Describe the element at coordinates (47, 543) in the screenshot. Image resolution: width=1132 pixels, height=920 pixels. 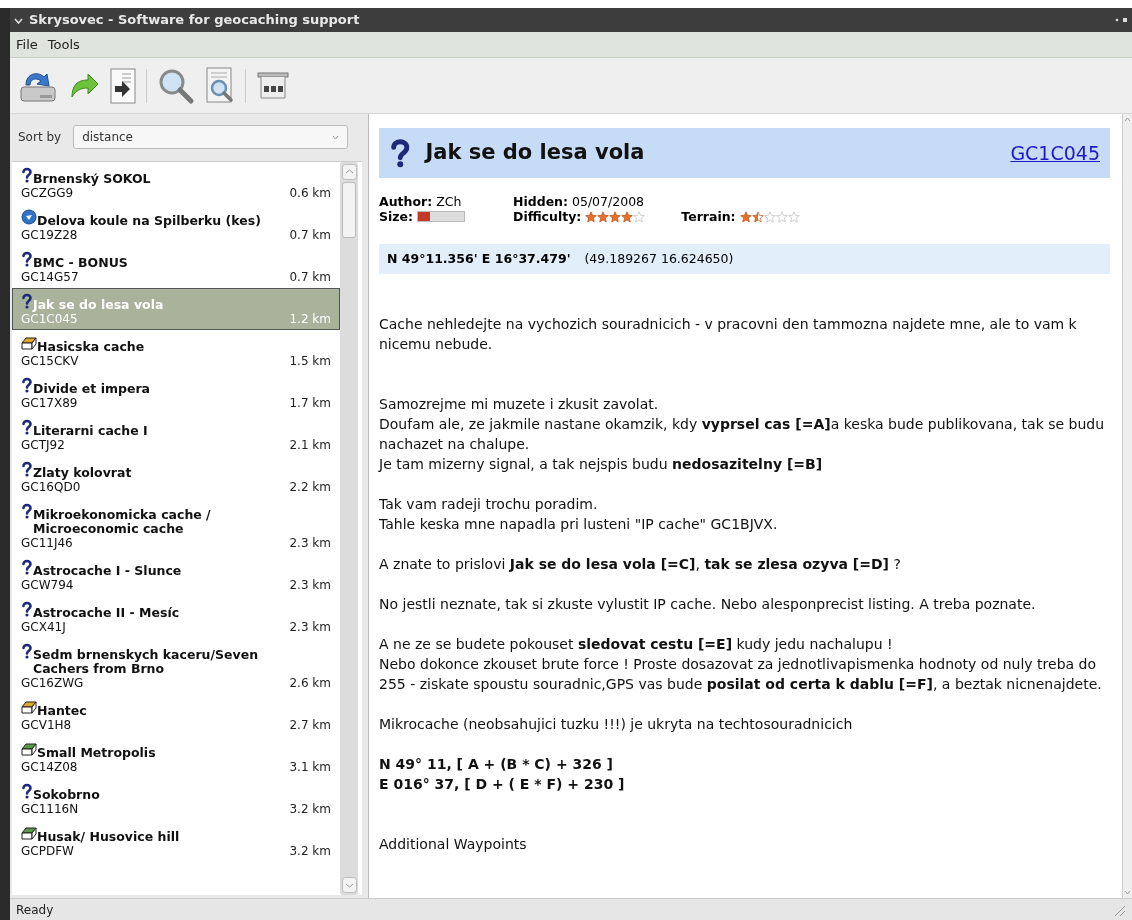
I see `cache-code: GC11J46` at that location.